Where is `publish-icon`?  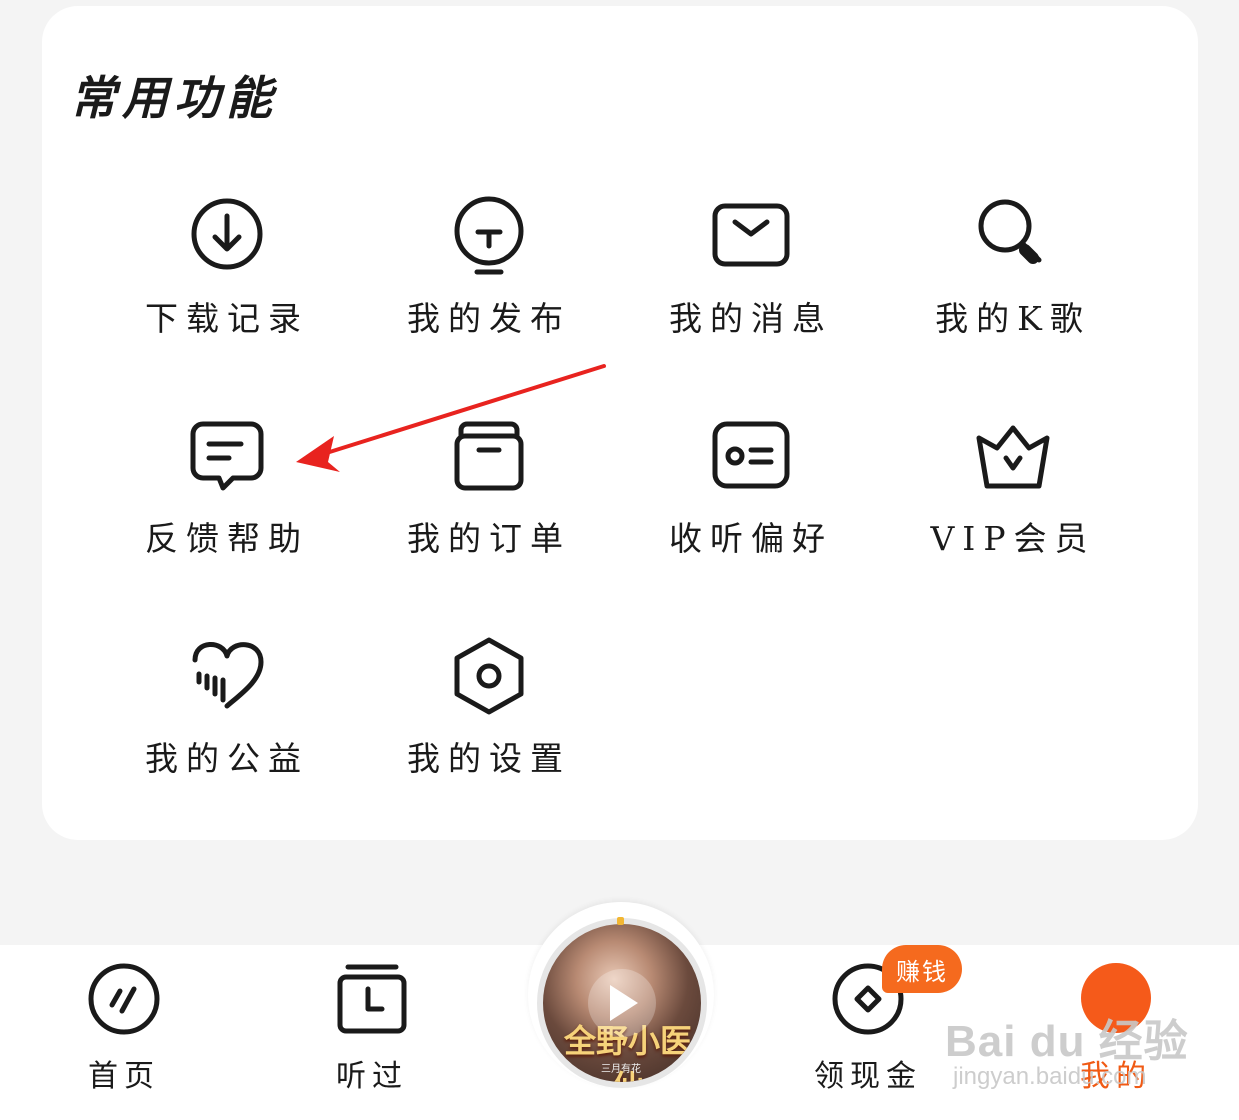
publish-icon is located at coordinates (489, 238).